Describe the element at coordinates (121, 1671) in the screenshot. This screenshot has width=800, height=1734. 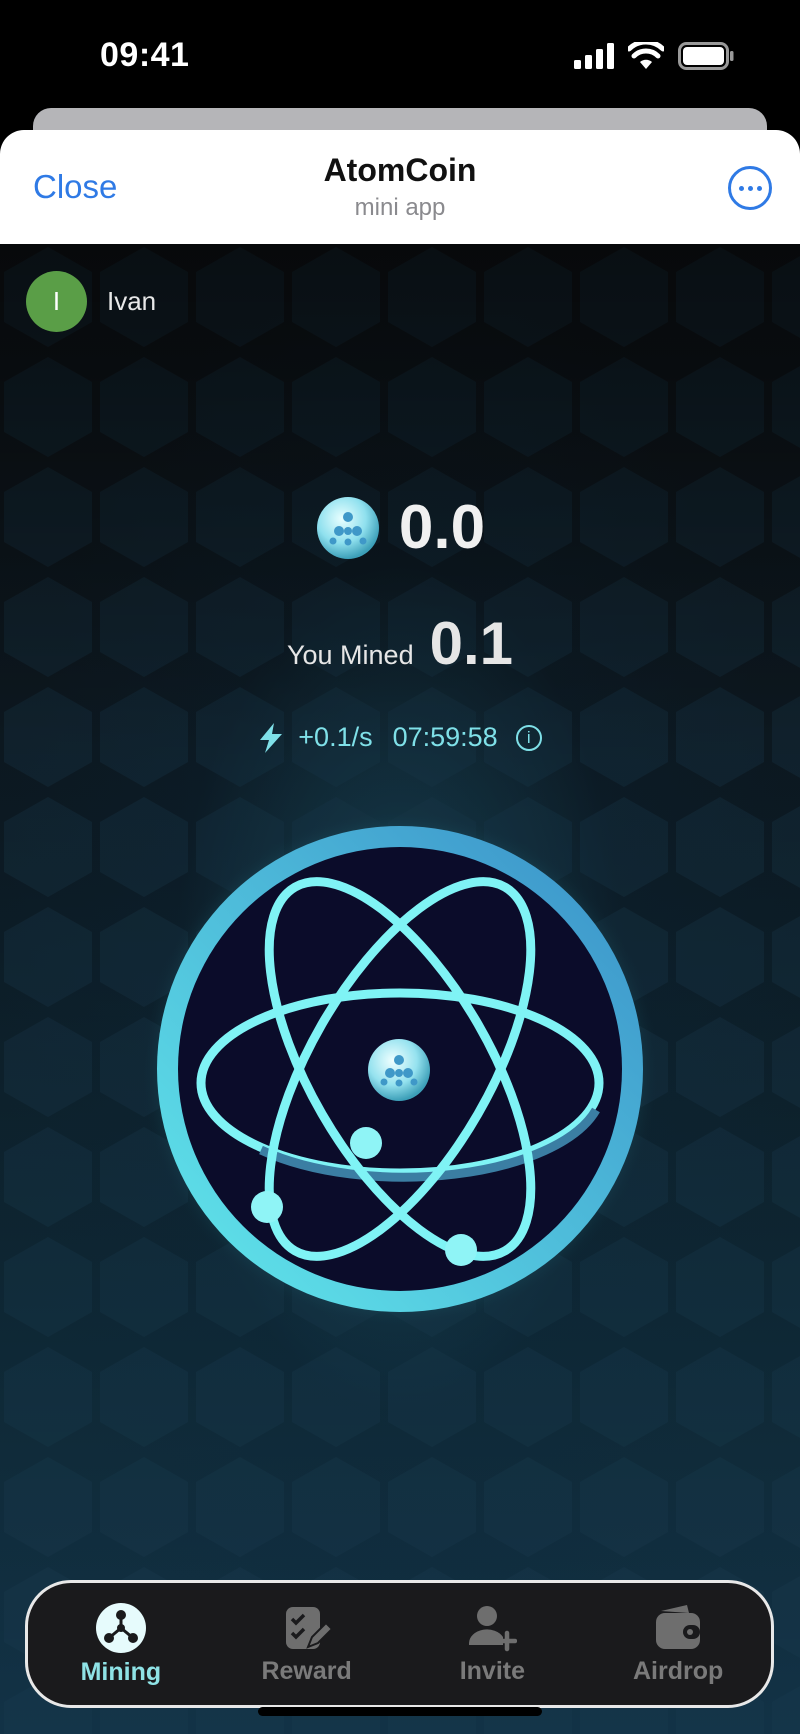
I see `nav-label-mining: Mining` at that location.